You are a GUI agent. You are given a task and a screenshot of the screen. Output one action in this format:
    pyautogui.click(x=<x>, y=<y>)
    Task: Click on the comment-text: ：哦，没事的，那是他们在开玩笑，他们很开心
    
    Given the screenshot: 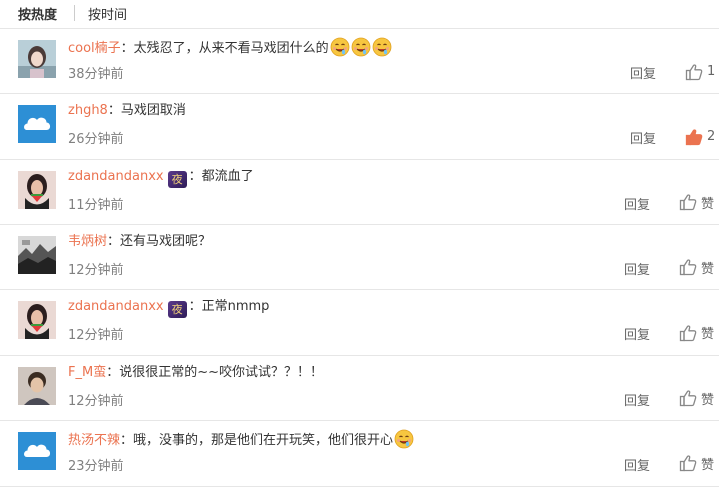 What is the action you would take?
    pyautogui.click(x=257, y=440)
    